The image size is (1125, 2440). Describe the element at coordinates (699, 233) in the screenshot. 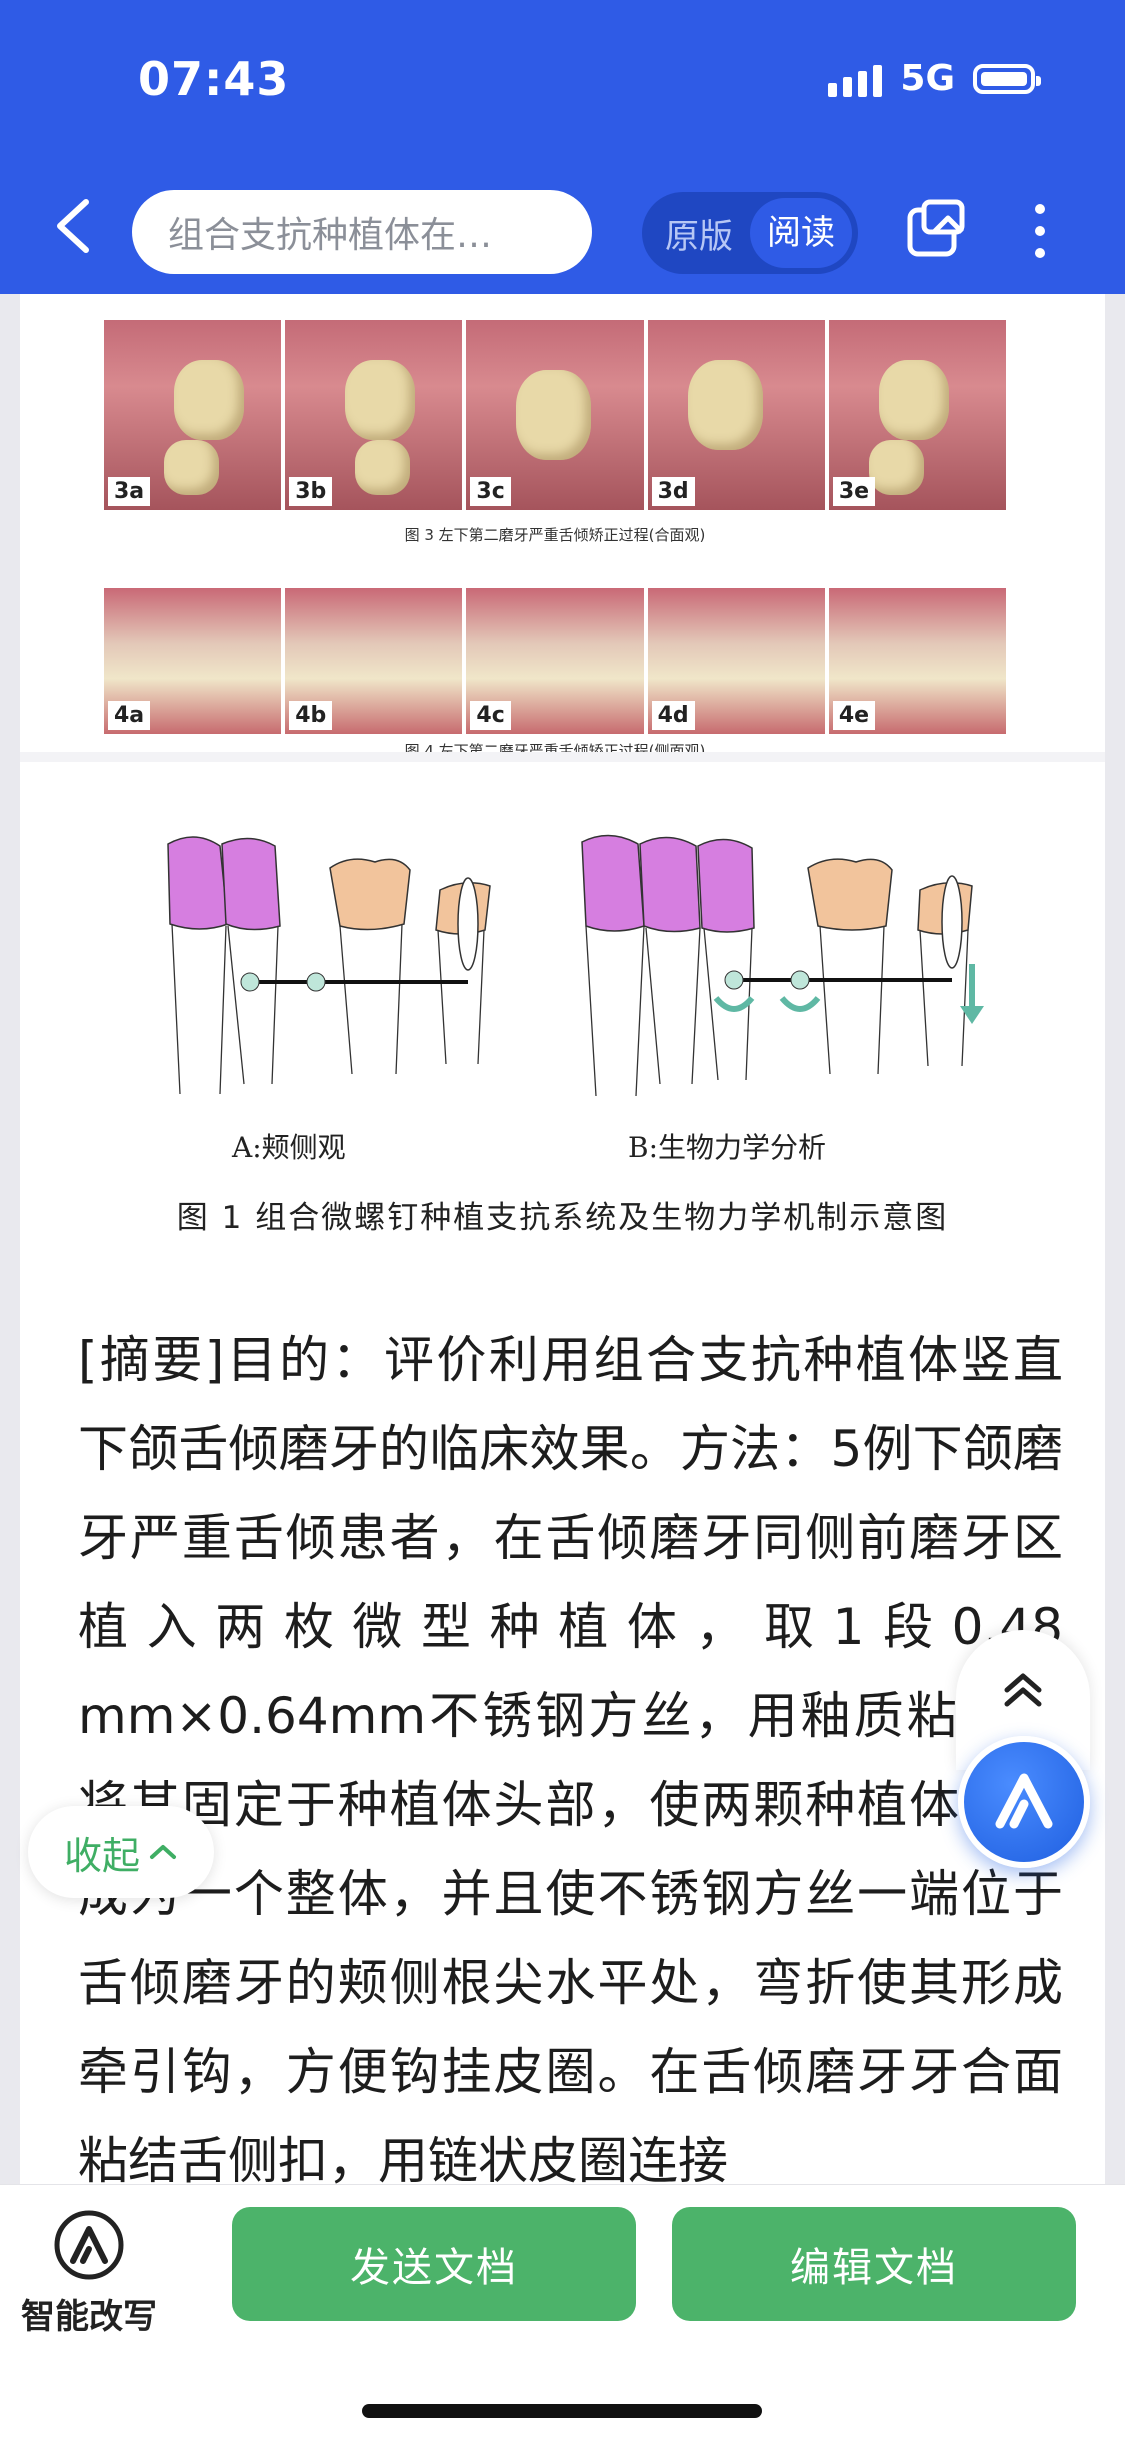

I see `mode-original-tab: 原版` at that location.